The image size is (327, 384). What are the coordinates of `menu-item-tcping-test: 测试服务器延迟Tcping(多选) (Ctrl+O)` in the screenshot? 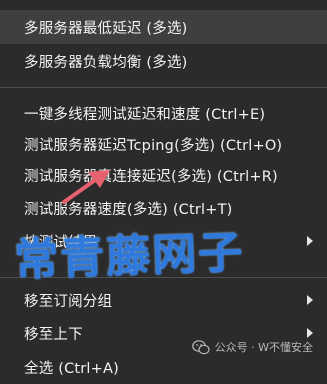 It's located at (163, 144).